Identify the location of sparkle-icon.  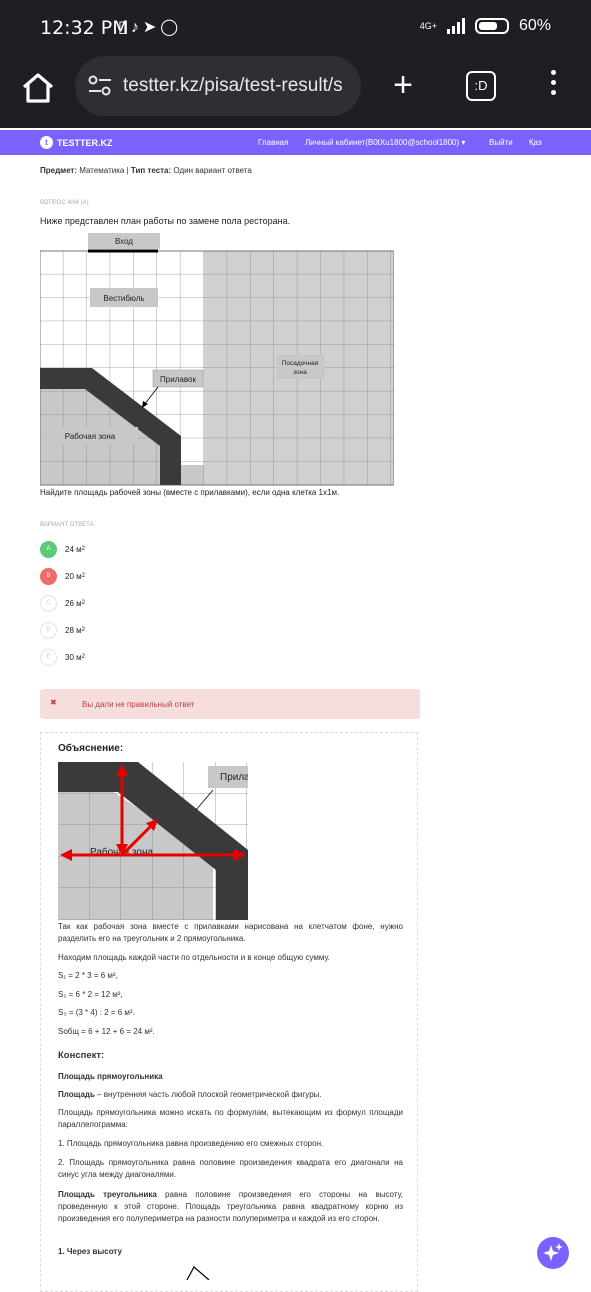
(553, 1252).